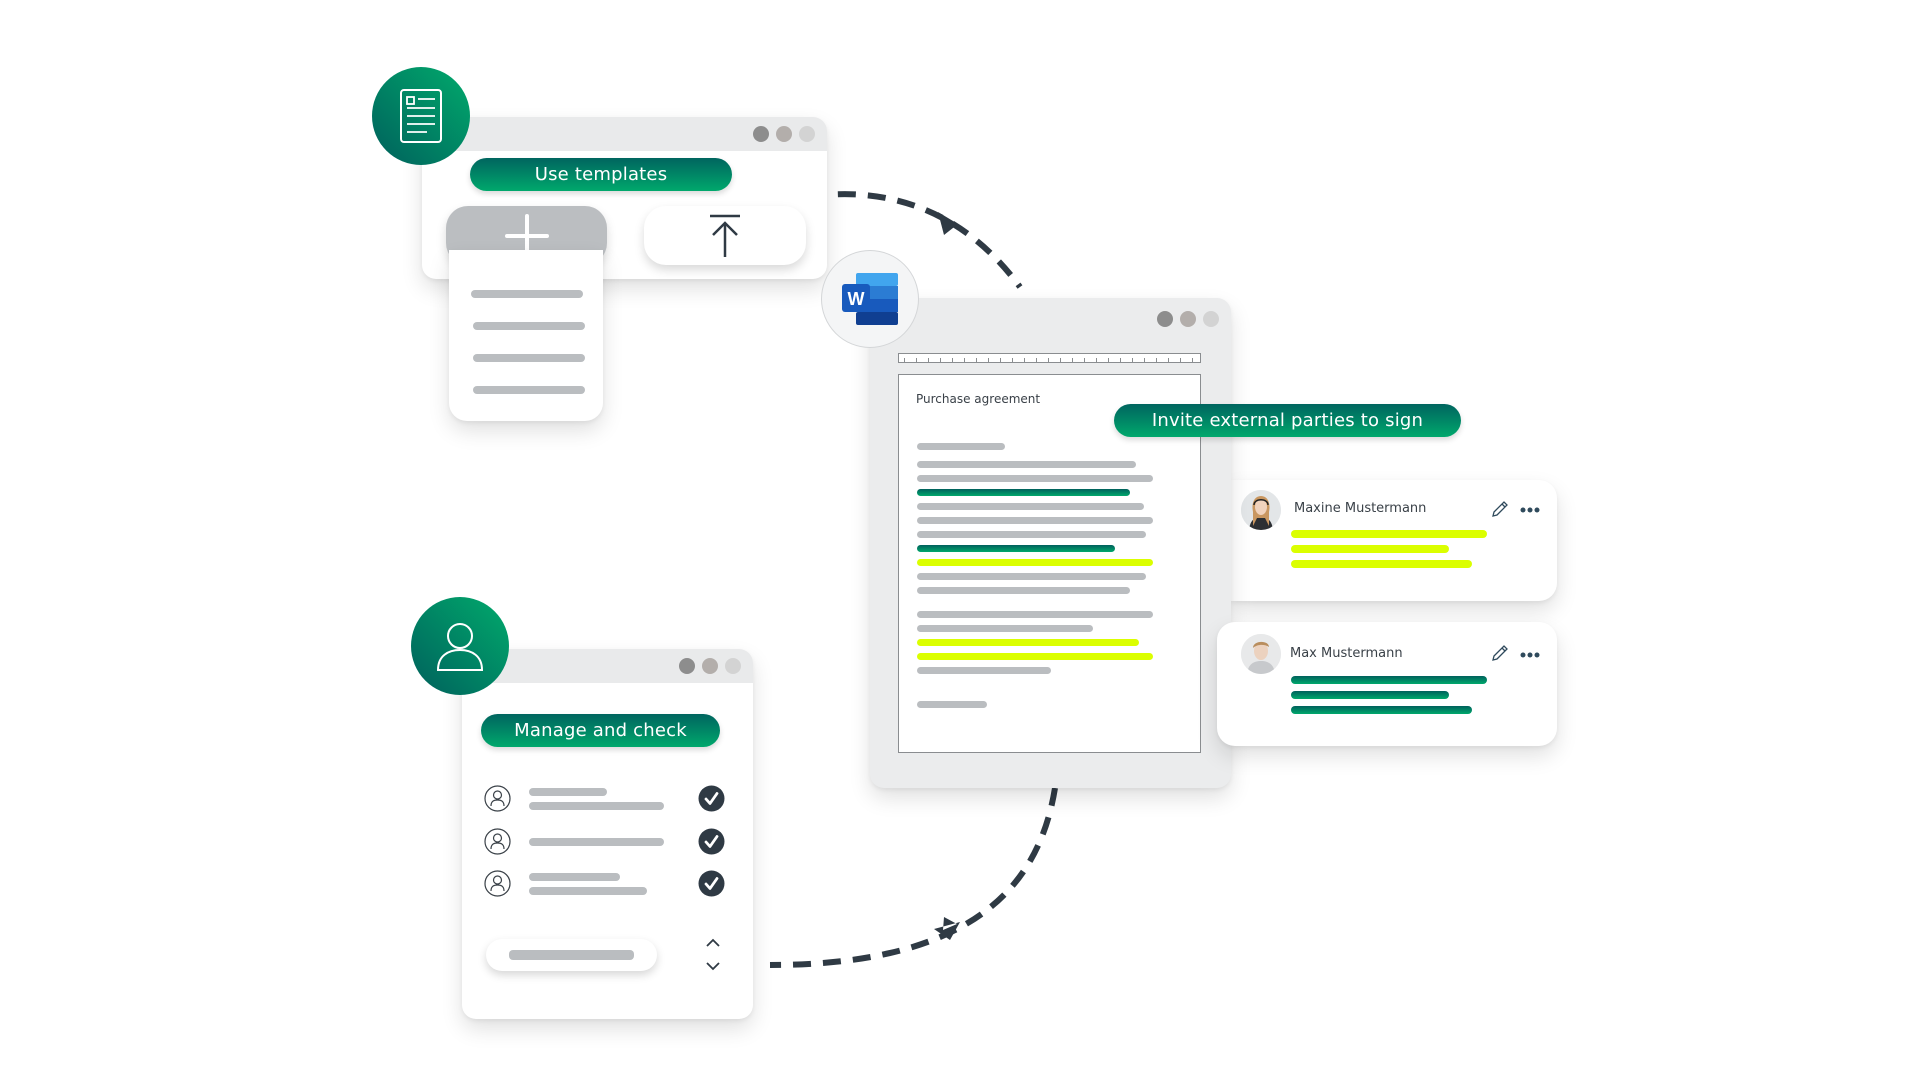 The width and height of the screenshot is (1920, 1080). What do you see at coordinates (1360, 508) in the screenshot?
I see `signer-name: Maxine Mustermann` at bounding box center [1360, 508].